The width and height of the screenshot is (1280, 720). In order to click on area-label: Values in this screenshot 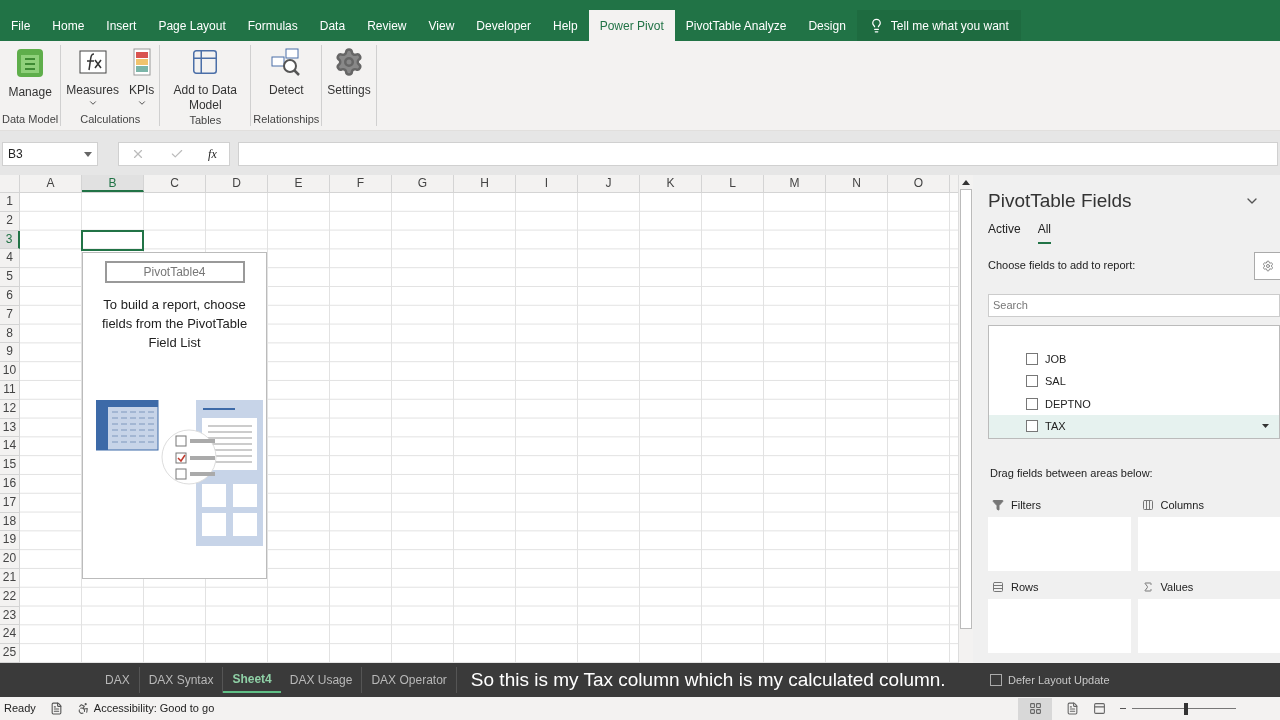, I will do `click(1177, 587)`.